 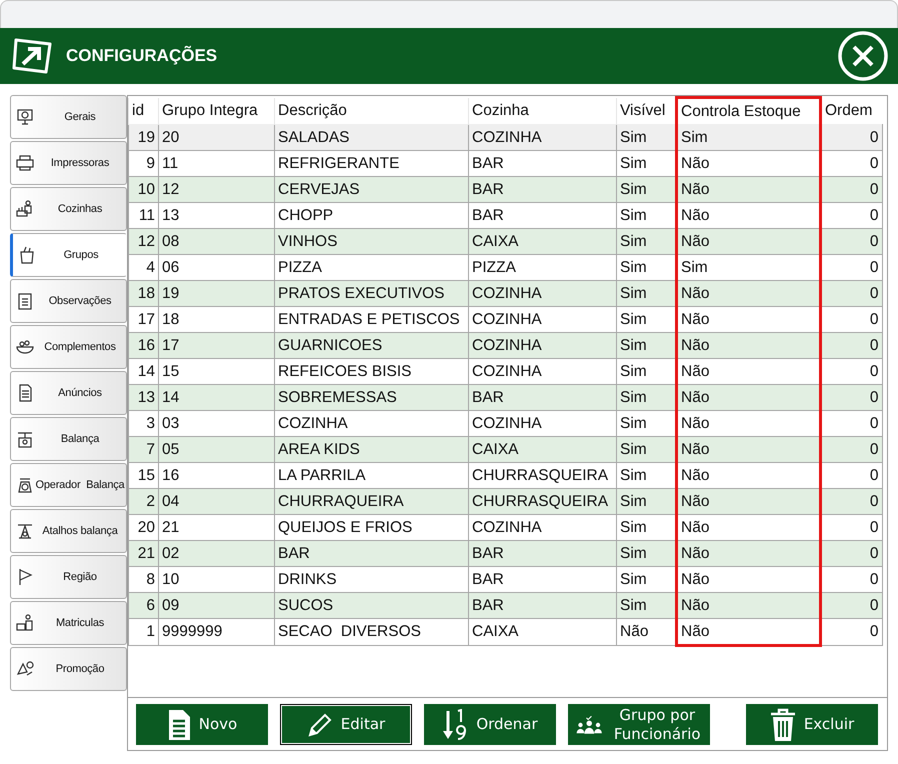 I want to click on pencil-icon, so click(x=319, y=725).